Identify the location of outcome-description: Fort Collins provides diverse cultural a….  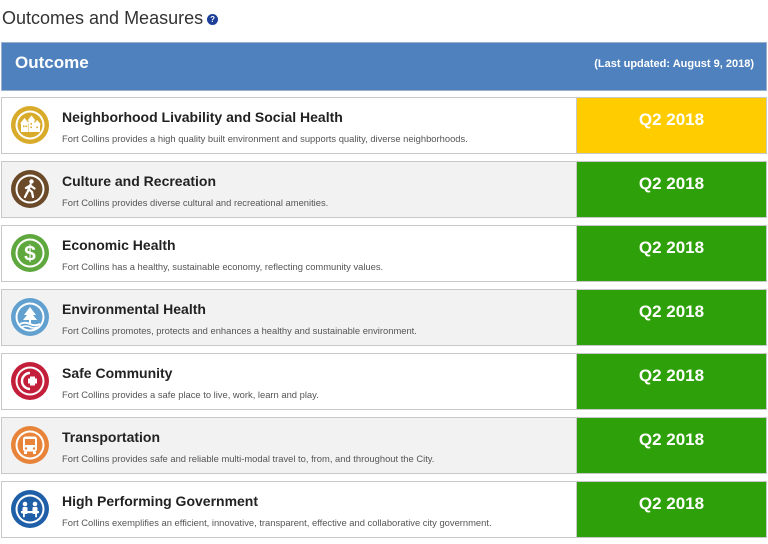
(195, 202).